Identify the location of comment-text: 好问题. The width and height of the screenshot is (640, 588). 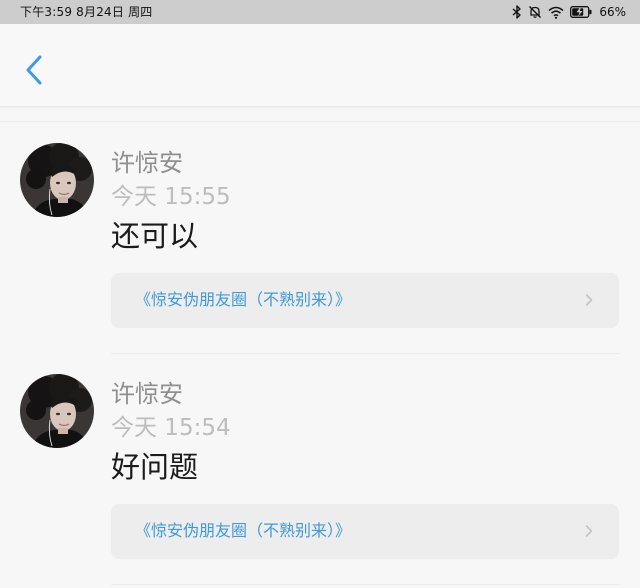
(155, 467).